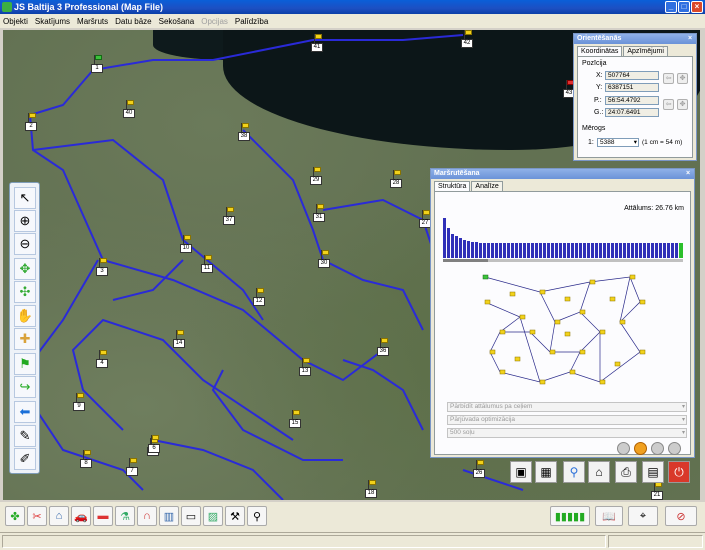  What do you see at coordinates (682, 104) in the screenshot?
I see `goto-pg-button: ✥` at bounding box center [682, 104].